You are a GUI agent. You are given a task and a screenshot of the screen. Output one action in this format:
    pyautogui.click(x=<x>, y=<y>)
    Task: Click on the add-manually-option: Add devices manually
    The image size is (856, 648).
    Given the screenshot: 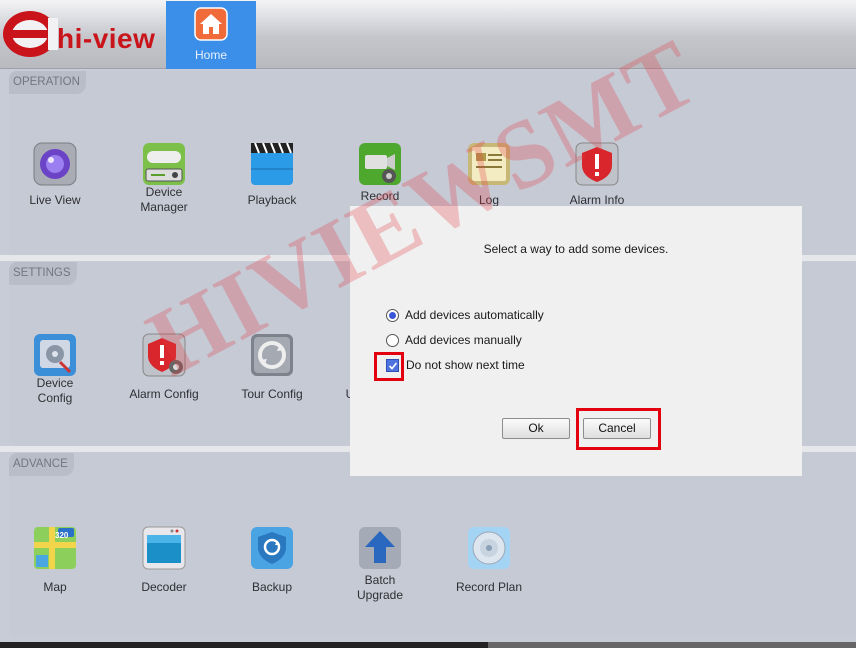 What is the action you would take?
    pyautogui.click(x=454, y=340)
    